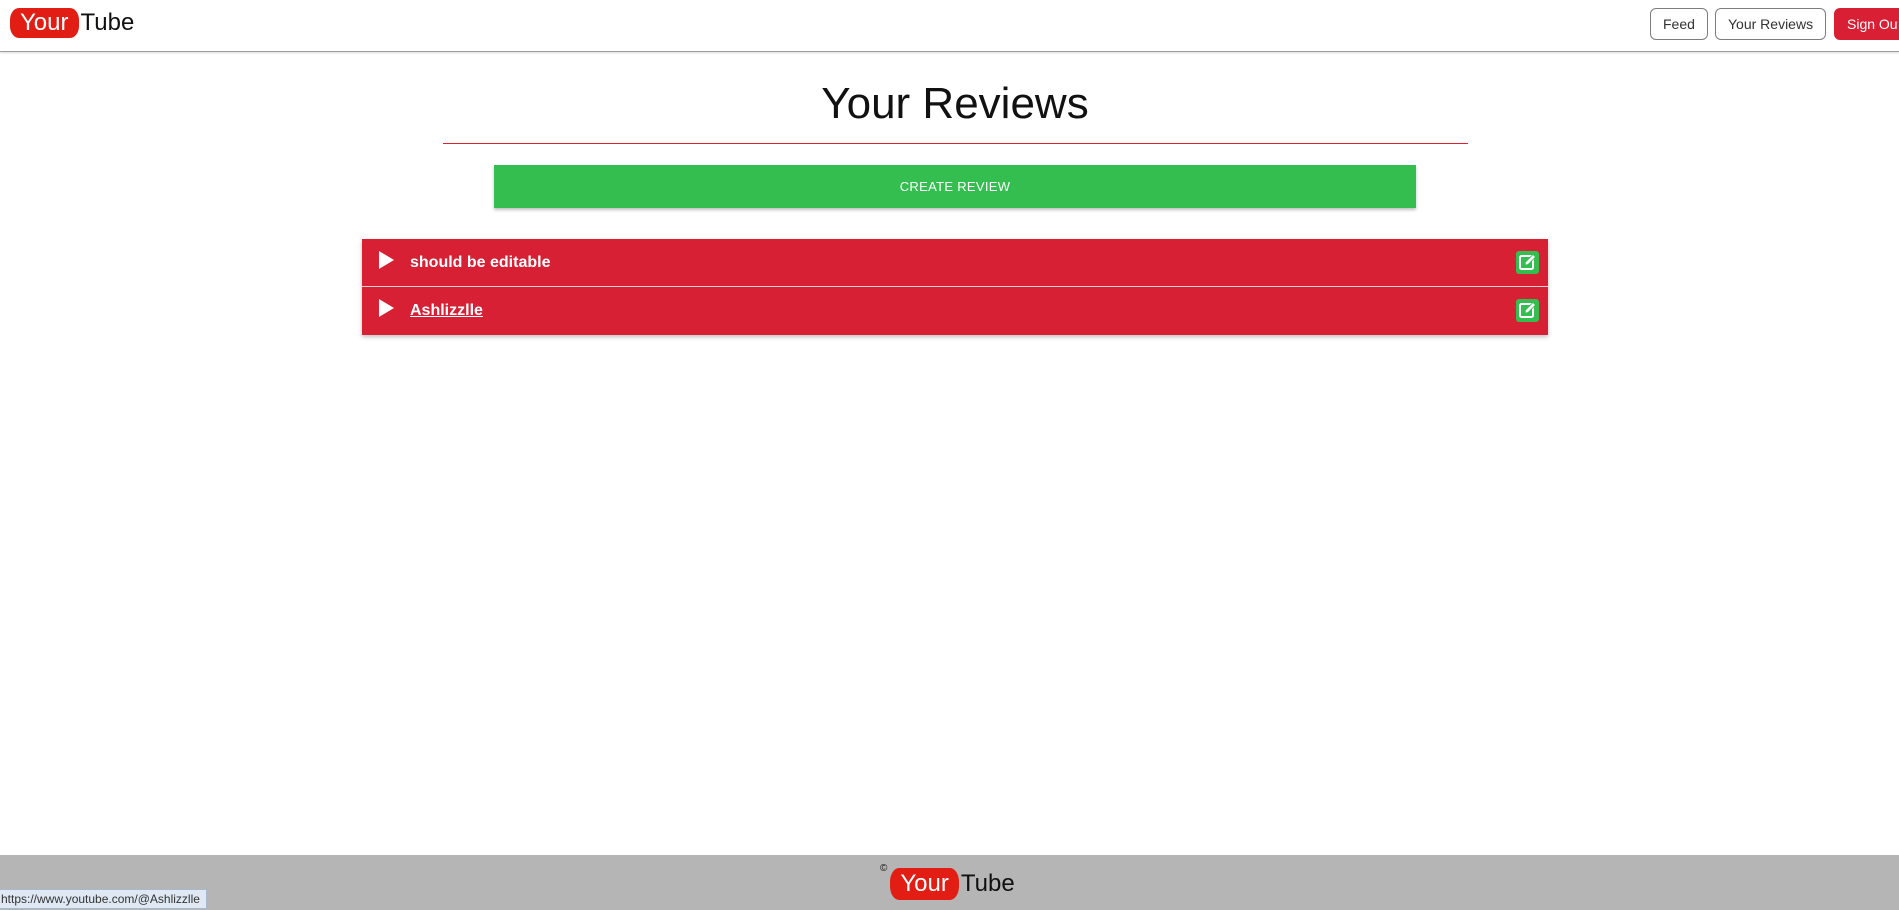 Image resolution: width=1899 pixels, height=910 pixels. I want to click on review-item: Ashlizzlle, so click(955, 311).